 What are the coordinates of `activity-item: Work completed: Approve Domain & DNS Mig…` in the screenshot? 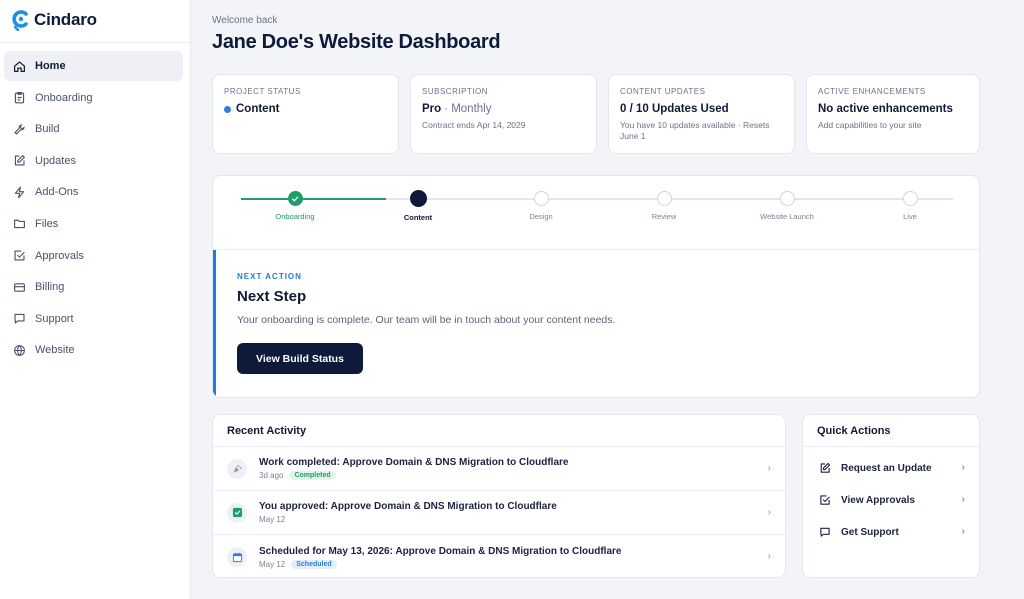 It's located at (499, 469).